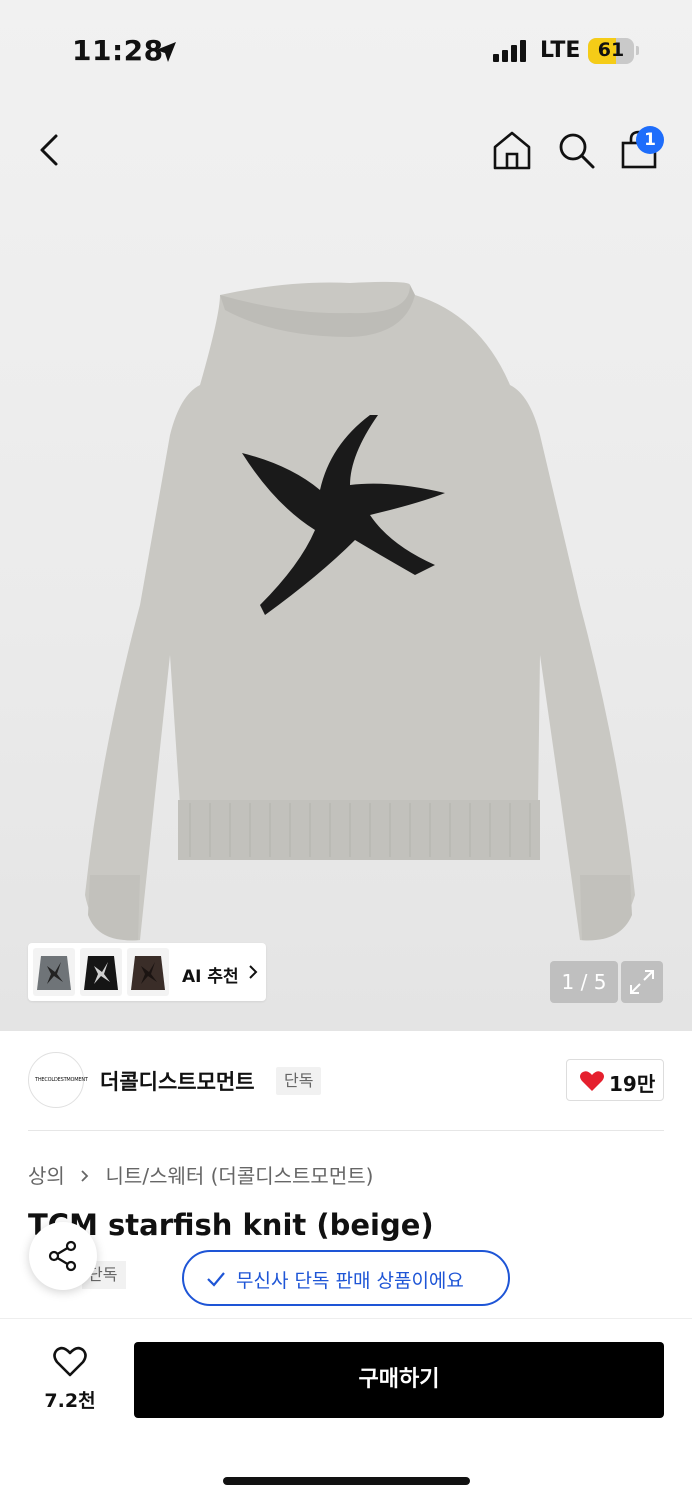 The width and height of the screenshot is (692, 1500). What do you see at coordinates (166, 52) in the screenshot?
I see `location-arrow-icon` at bounding box center [166, 52].